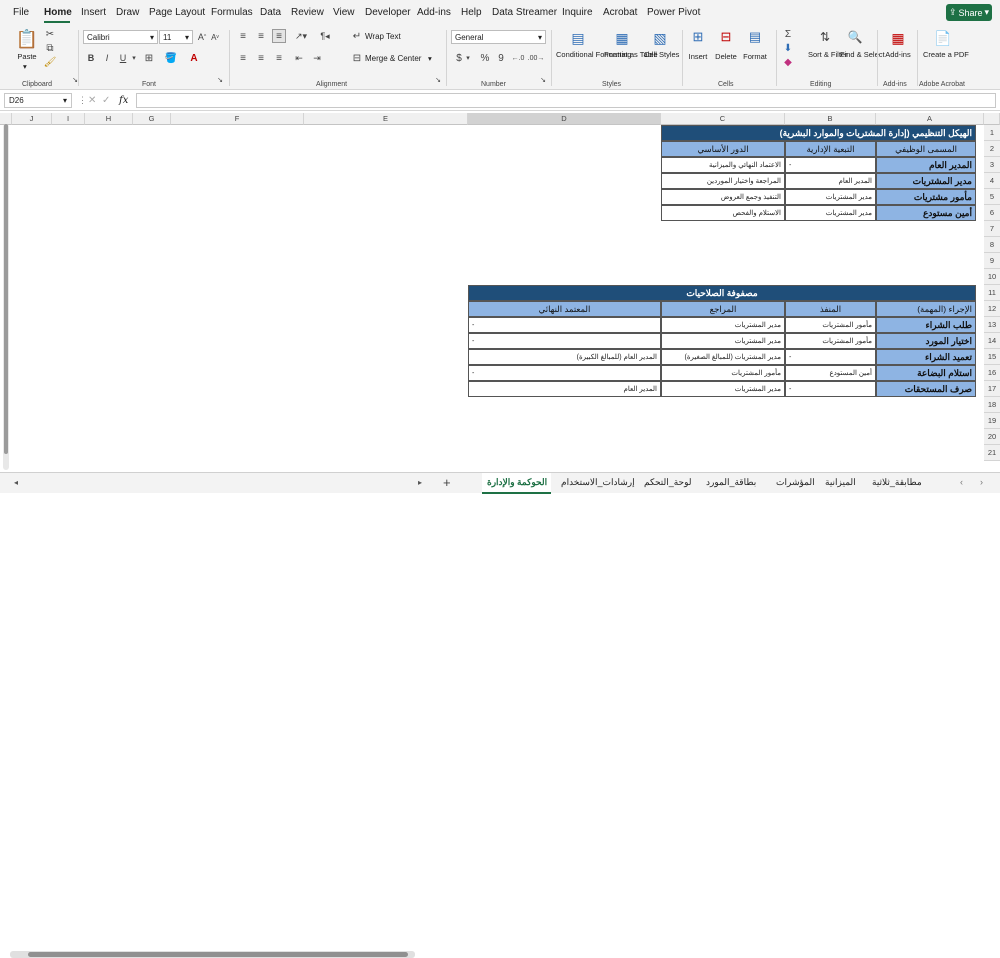 The image size is (1000, 958). I want to click on paste-icon: 📋, so click(27, 39).